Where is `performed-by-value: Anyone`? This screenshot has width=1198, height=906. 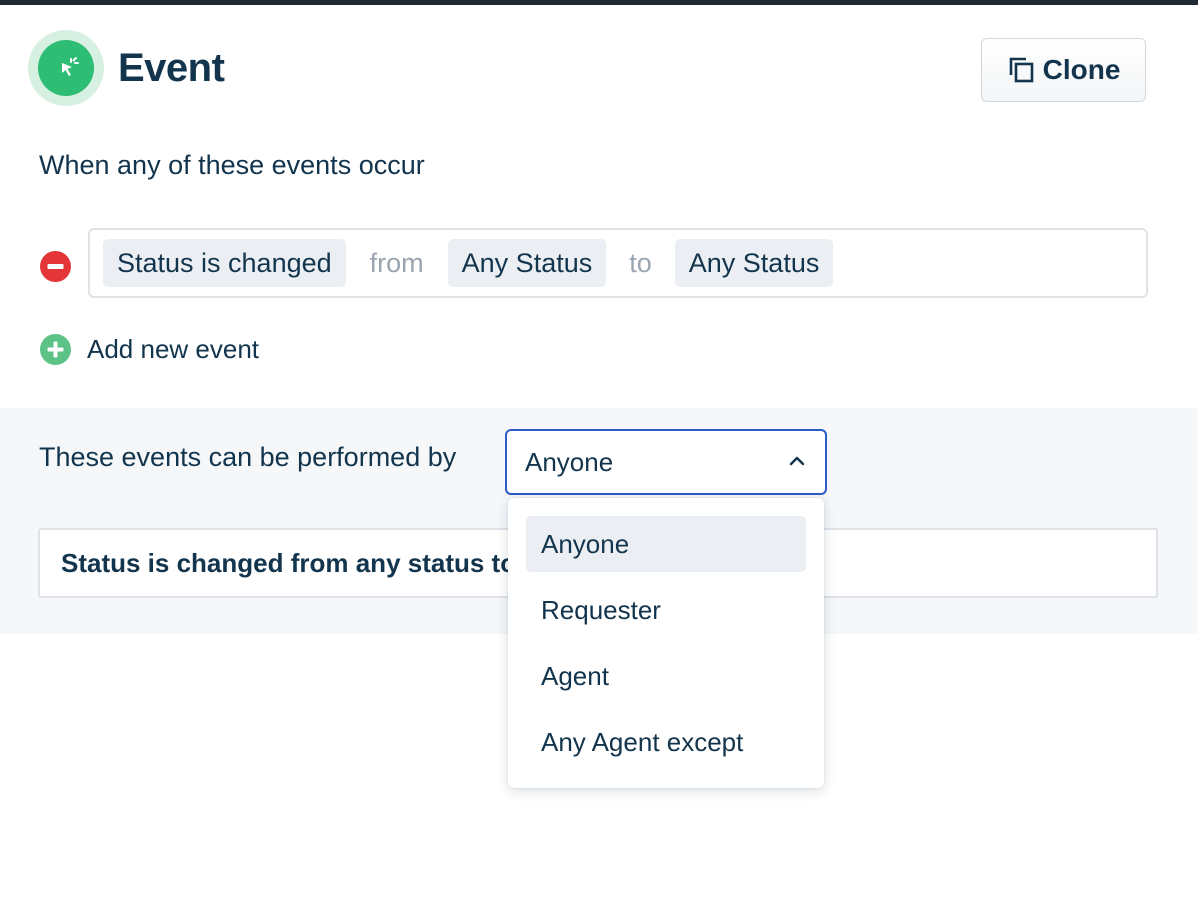
performed-by-value: Anyone is located at coordinates (569, 461).